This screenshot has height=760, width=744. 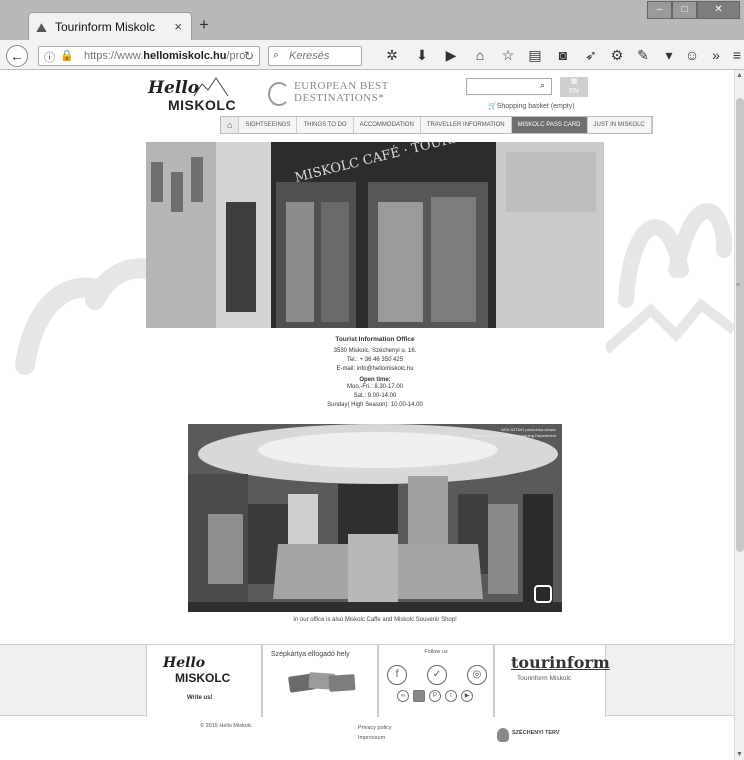 What do you see at coordinates (503, 735) in the screenshot?
I see `szechenyi-logo-icon` at bounding box center [503, 735].